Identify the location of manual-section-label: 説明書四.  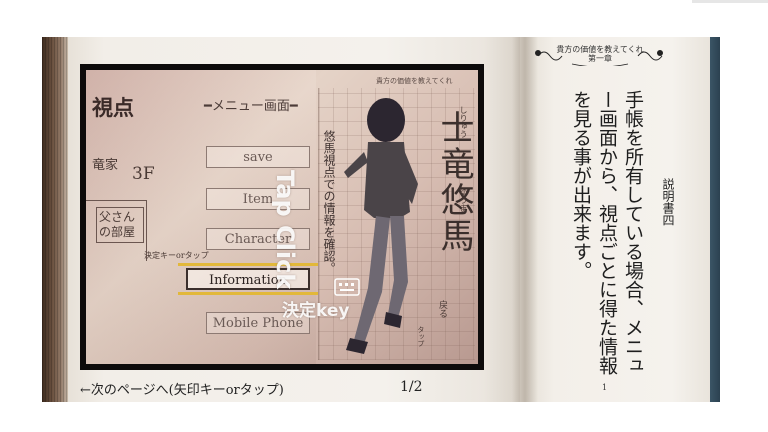
(668, 202).